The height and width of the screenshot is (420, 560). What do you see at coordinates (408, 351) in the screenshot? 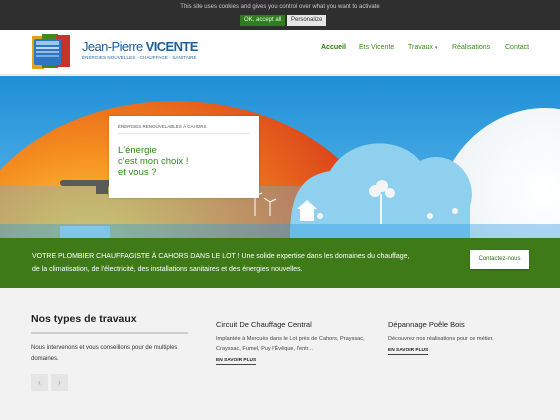
I see `card-link-poele: EN SAVOIR PLUS` at bounding box center [408, 351].